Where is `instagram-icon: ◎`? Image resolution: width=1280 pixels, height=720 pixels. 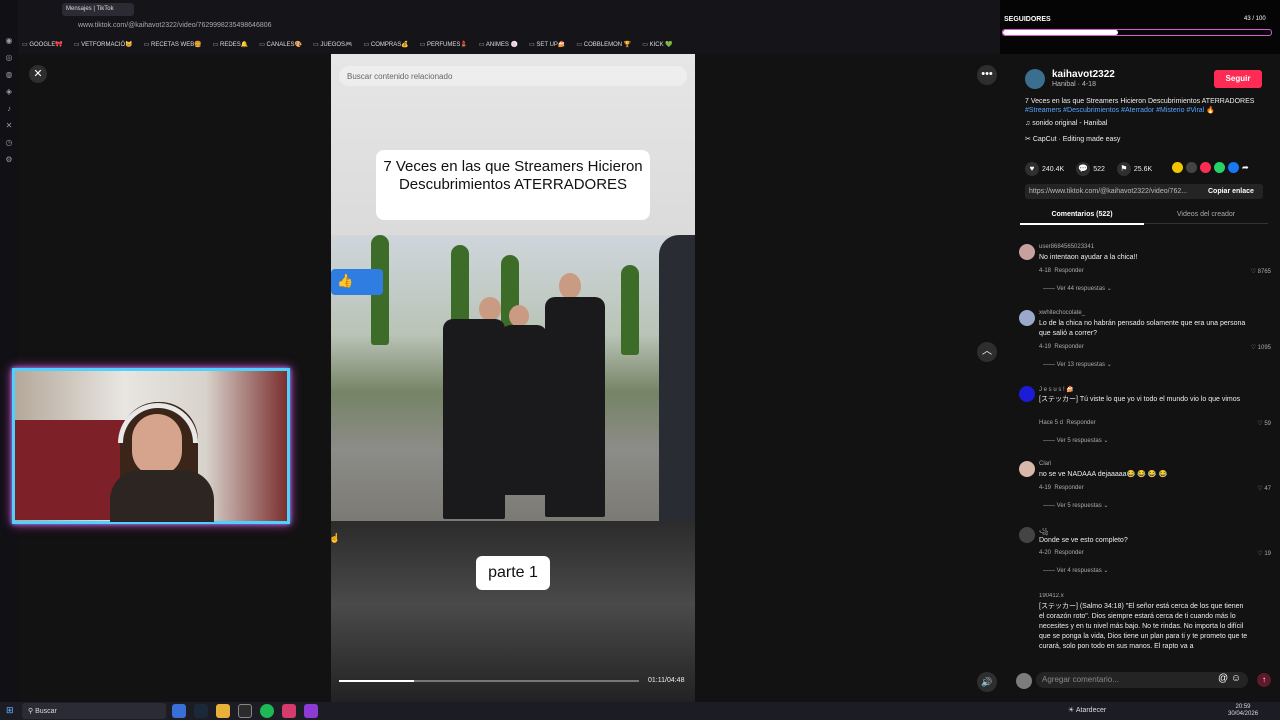 instagram-icon: ◎ is located at coordinates (9, 57).